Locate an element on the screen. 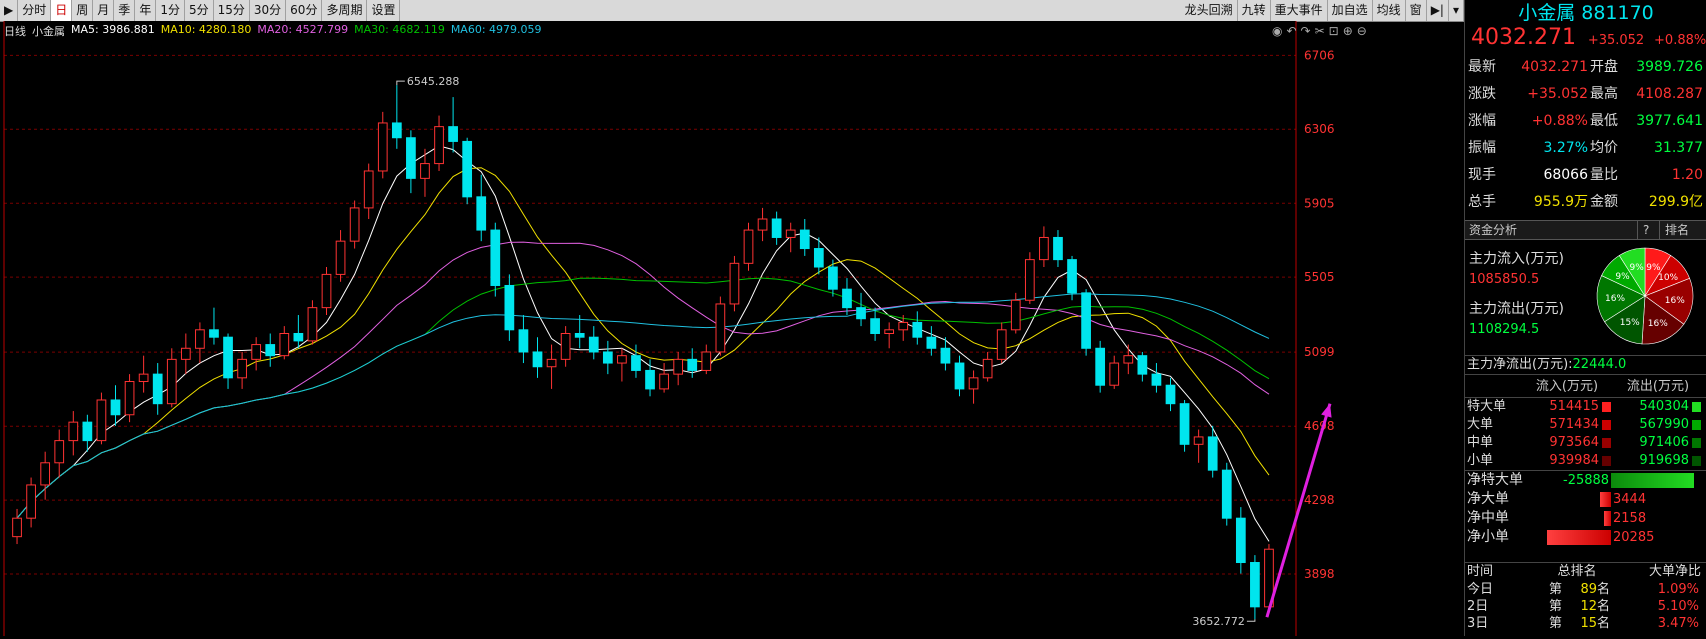 Image resolution: width=1706 pixels, height=639 pixels. back-icon: ▶ is located at coordinates (9, 10).